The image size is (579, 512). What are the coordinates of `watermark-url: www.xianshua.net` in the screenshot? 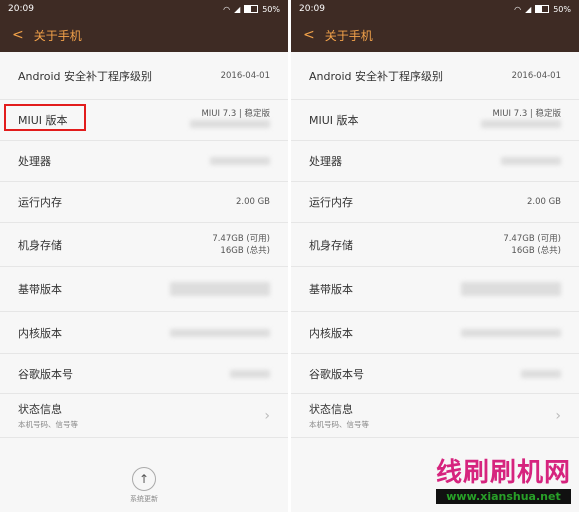 It's located at (503, 496).